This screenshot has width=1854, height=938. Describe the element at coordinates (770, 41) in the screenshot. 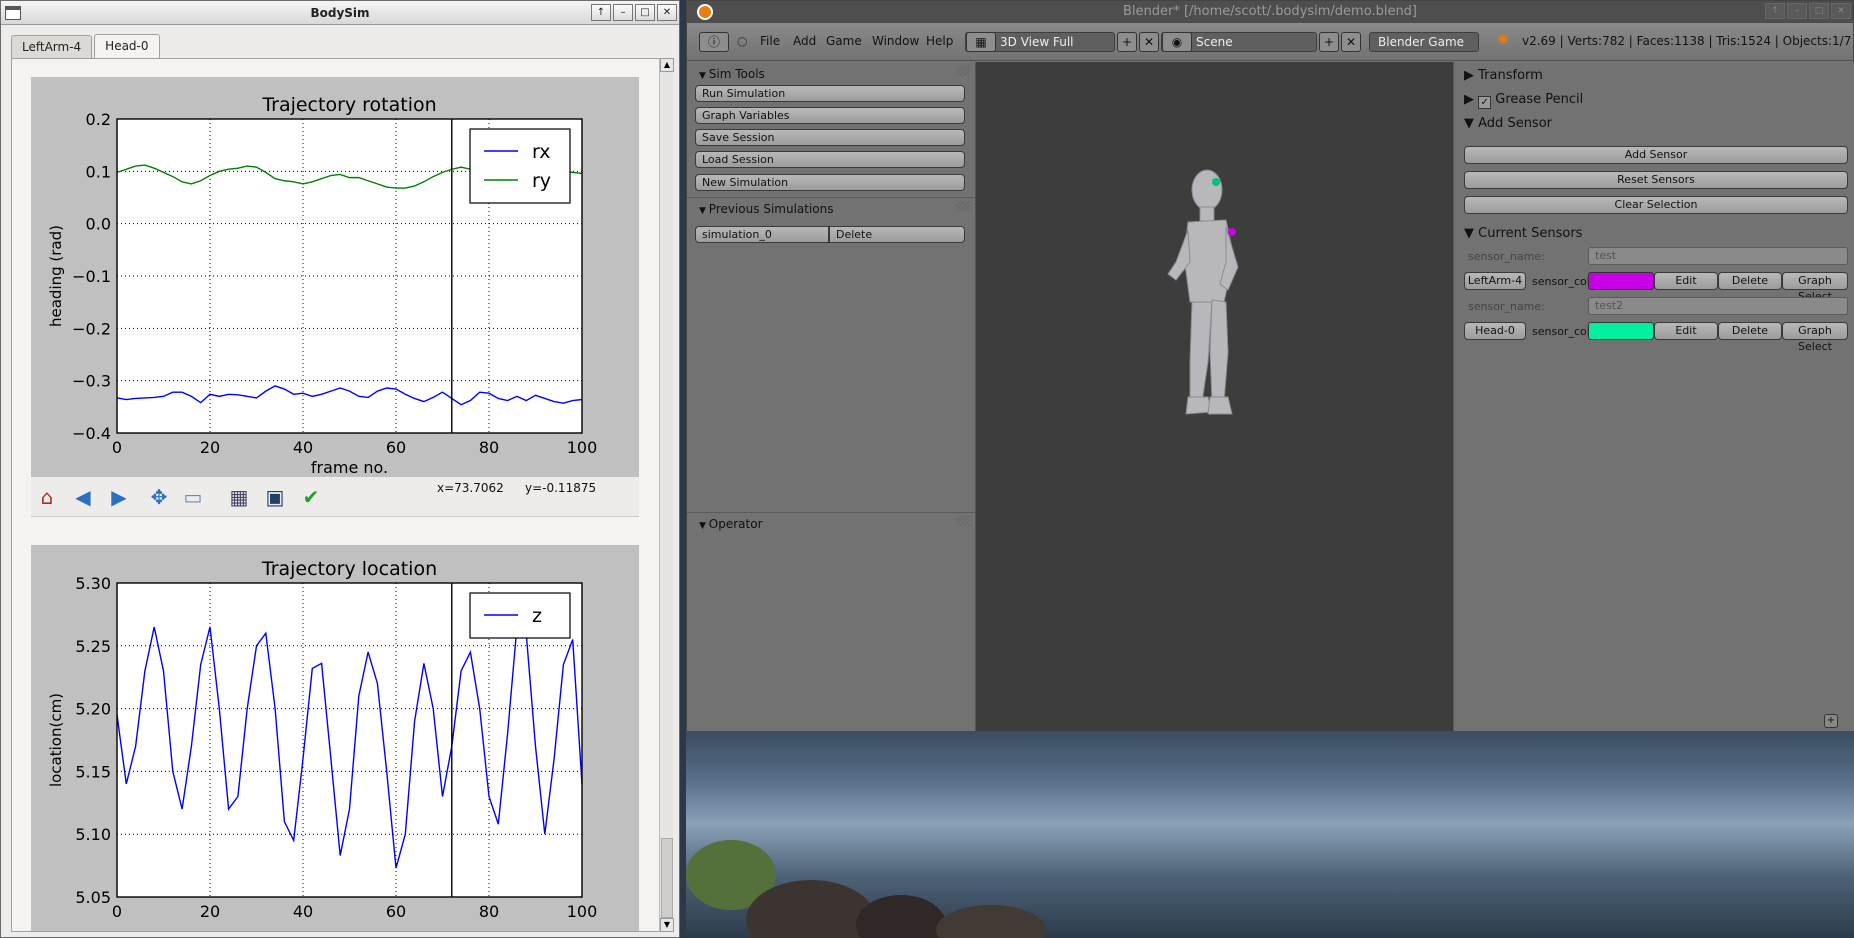

I see `menu-file: File` at that location.